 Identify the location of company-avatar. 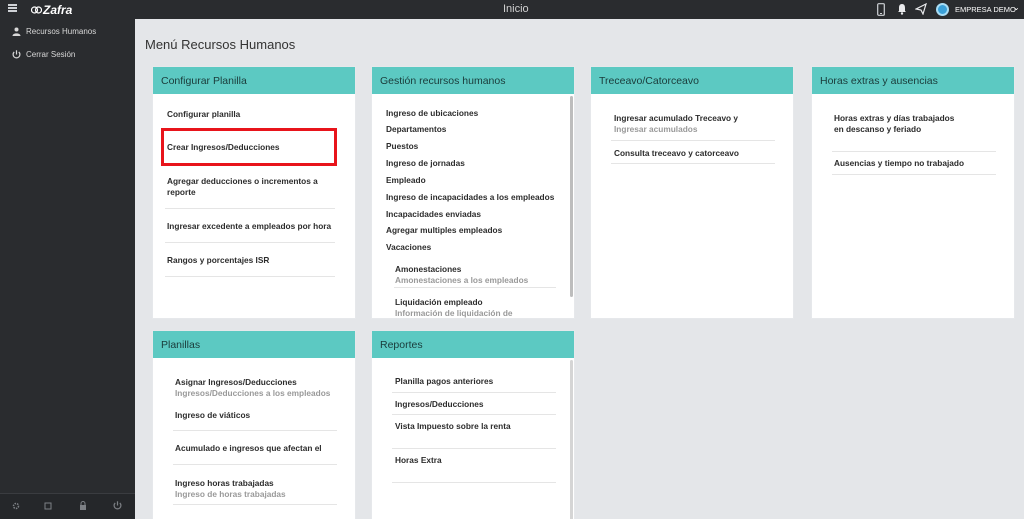
(942, 9).